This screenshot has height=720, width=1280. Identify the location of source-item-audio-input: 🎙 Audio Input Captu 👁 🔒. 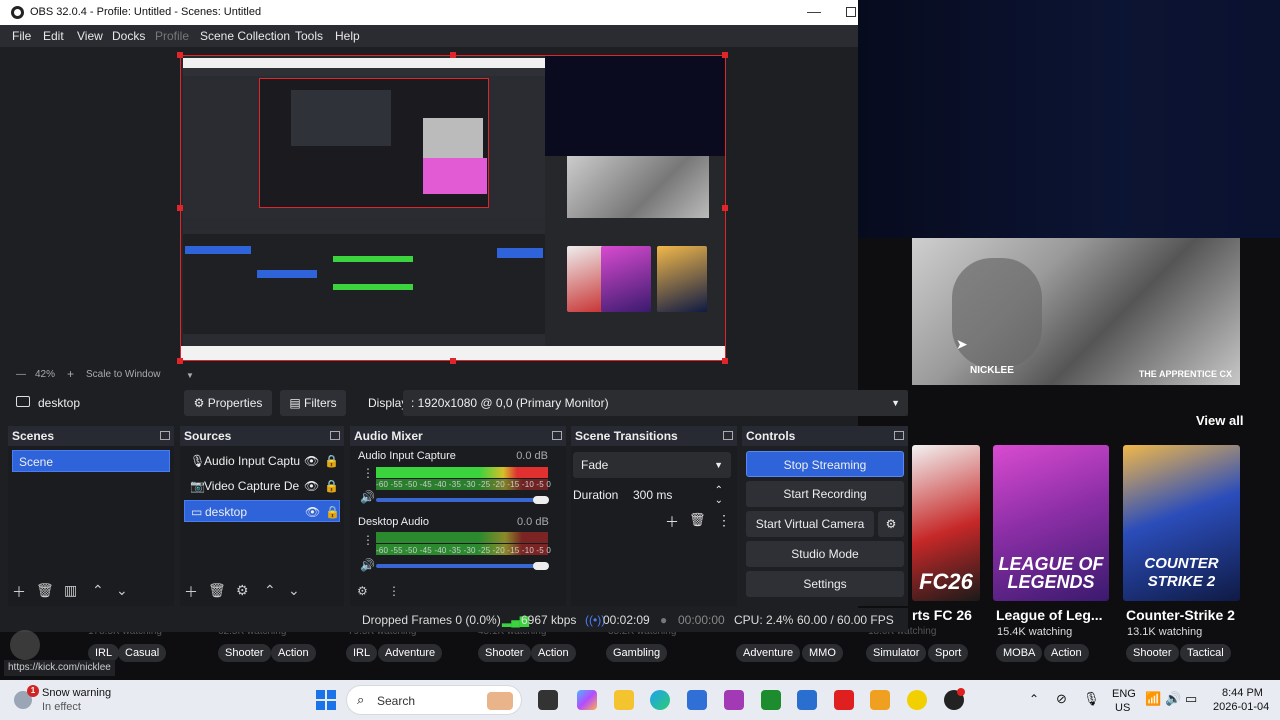
(262, 461).